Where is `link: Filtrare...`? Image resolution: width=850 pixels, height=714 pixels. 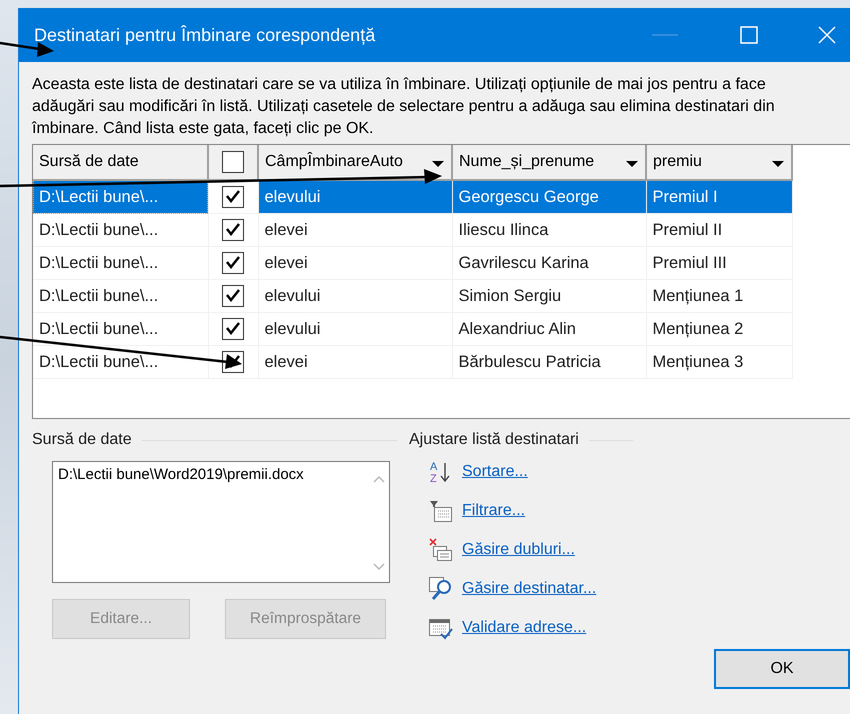
link: Filtrare... is located at coordinates (494, 511).